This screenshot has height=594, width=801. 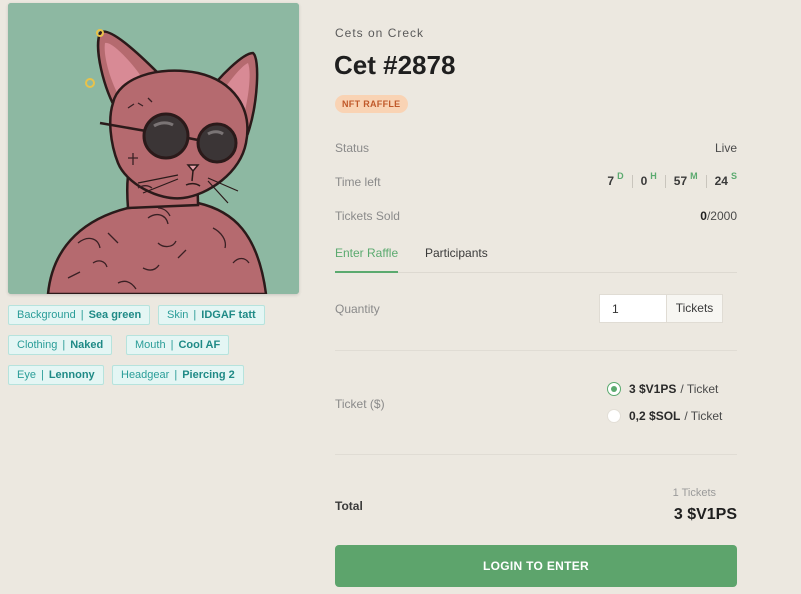 What do you see at coordinates (718, 216) in the screenshot?
I see `tickets-sold-value: 0/2000` at bounding box center [718, 216].